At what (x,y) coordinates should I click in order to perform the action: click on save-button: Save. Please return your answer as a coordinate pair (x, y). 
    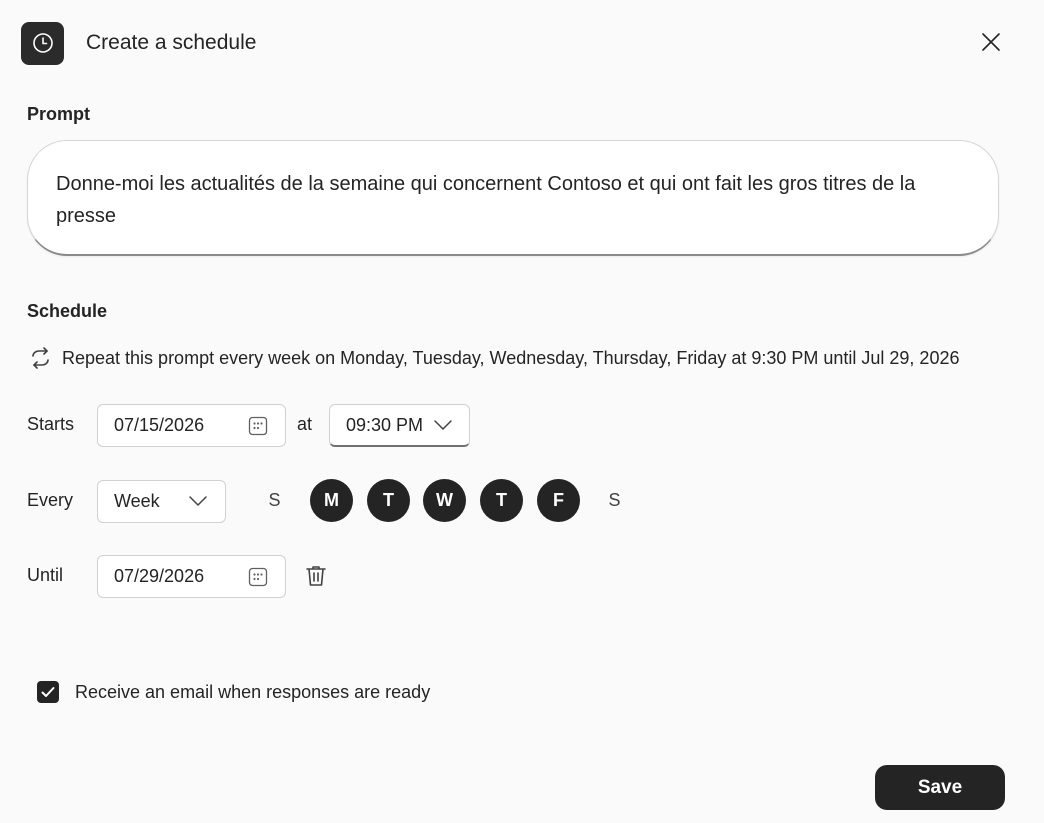
    Looking at the image, I should click on (940, 787).